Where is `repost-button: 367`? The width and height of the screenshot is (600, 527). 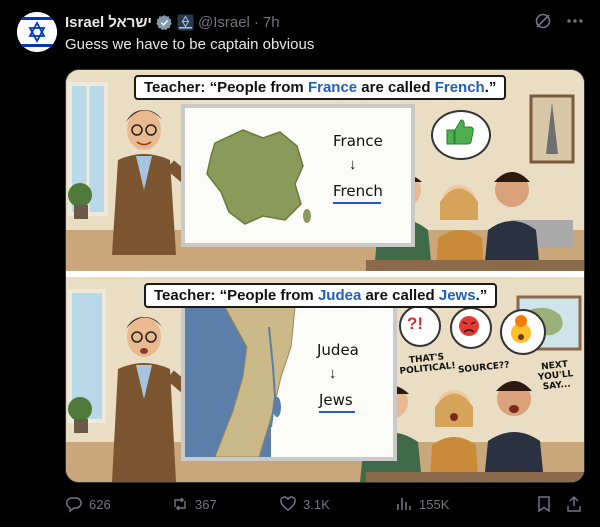 repost-button: 367 is located at coordinates (194, 504).